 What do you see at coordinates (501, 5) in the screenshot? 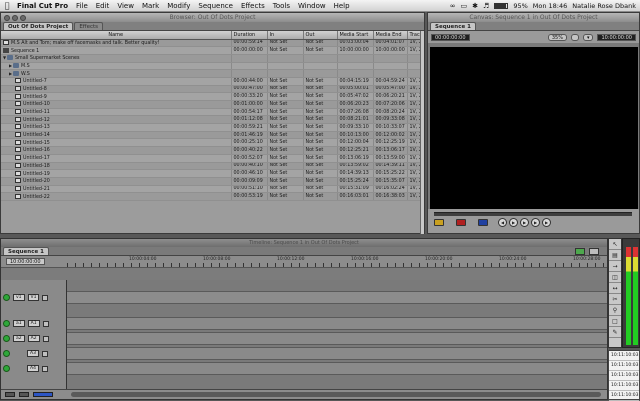
I see `battery-icon` at bounding box center [501, 5].